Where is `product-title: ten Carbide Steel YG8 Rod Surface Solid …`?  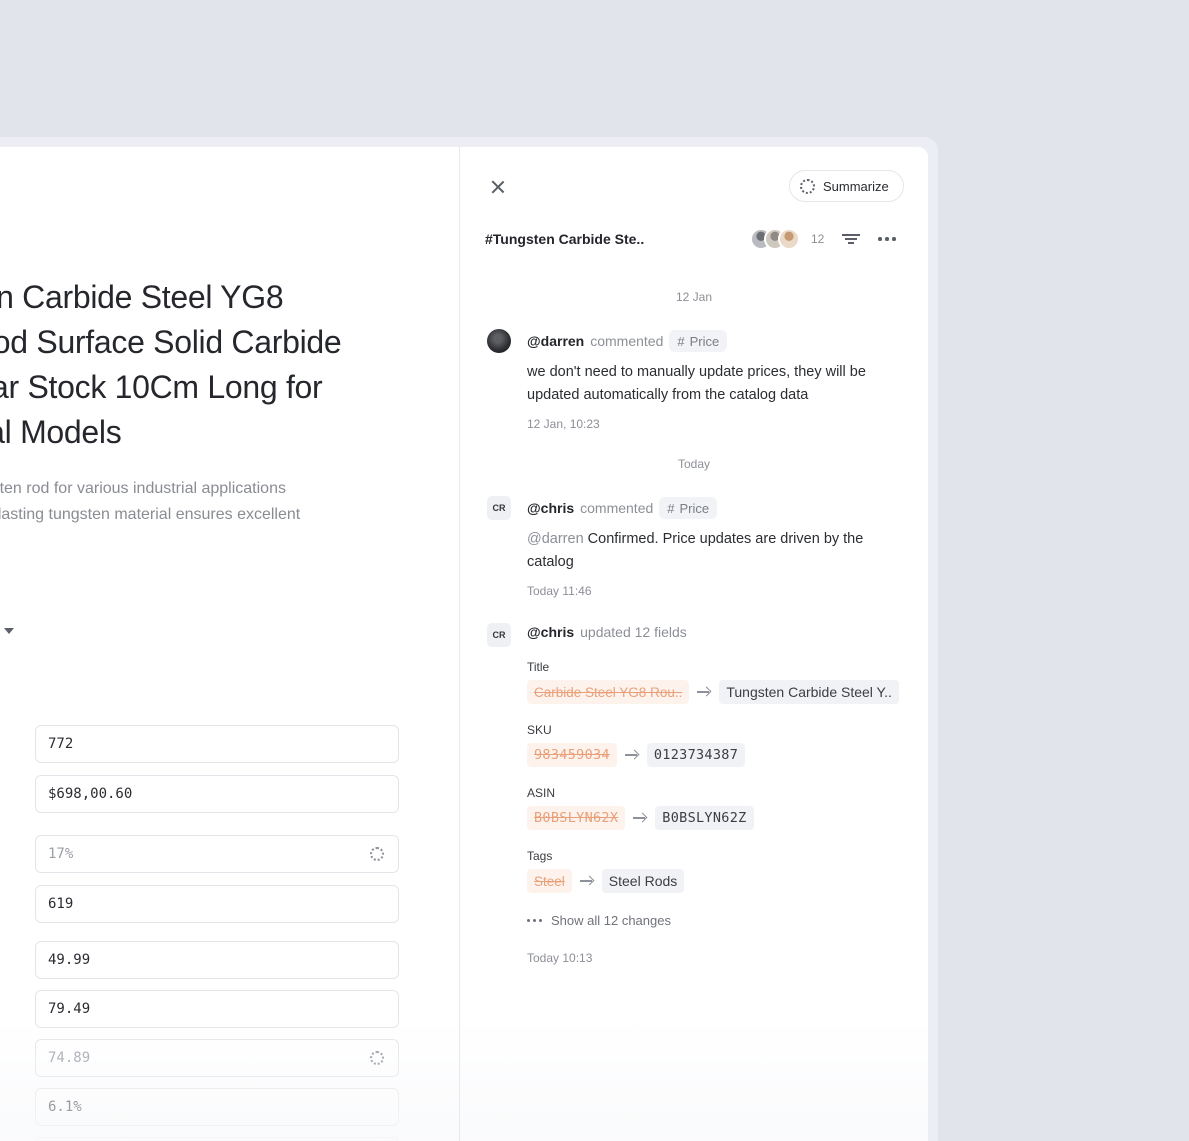 product-title: ten Carbide Steel YG8 Rod Surface Solid … is located at coordinates (220, 365).